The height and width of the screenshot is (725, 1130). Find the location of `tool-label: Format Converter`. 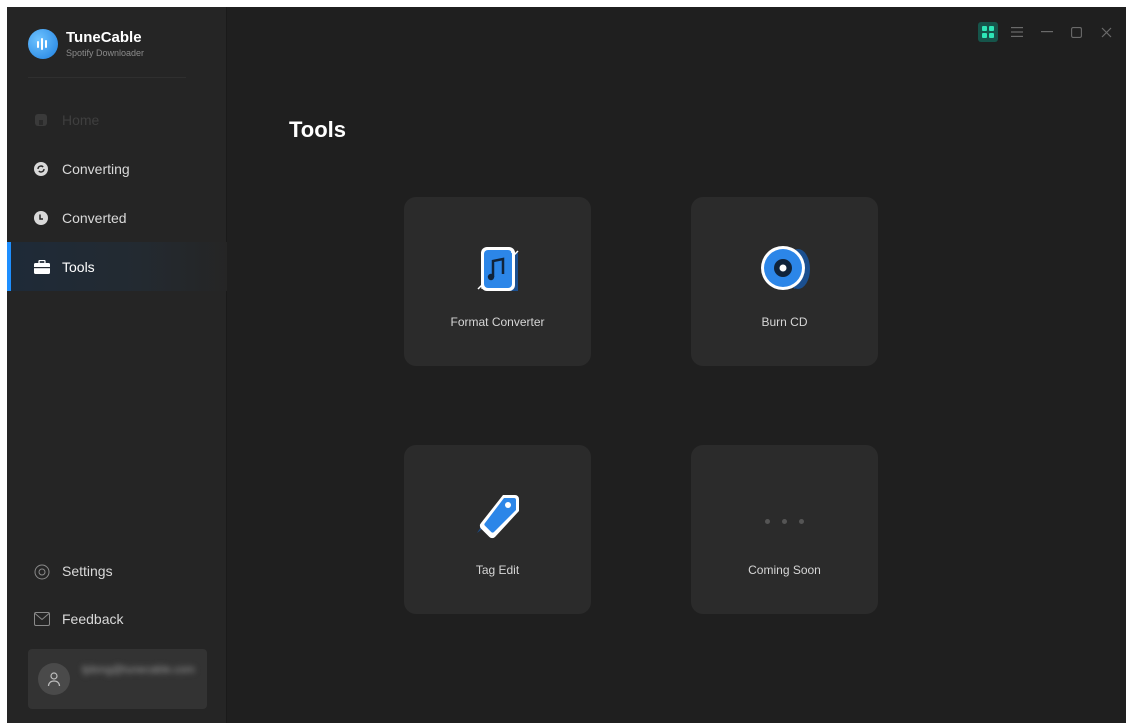

tool-label: Format Converter is located at coordinates (497, 322).